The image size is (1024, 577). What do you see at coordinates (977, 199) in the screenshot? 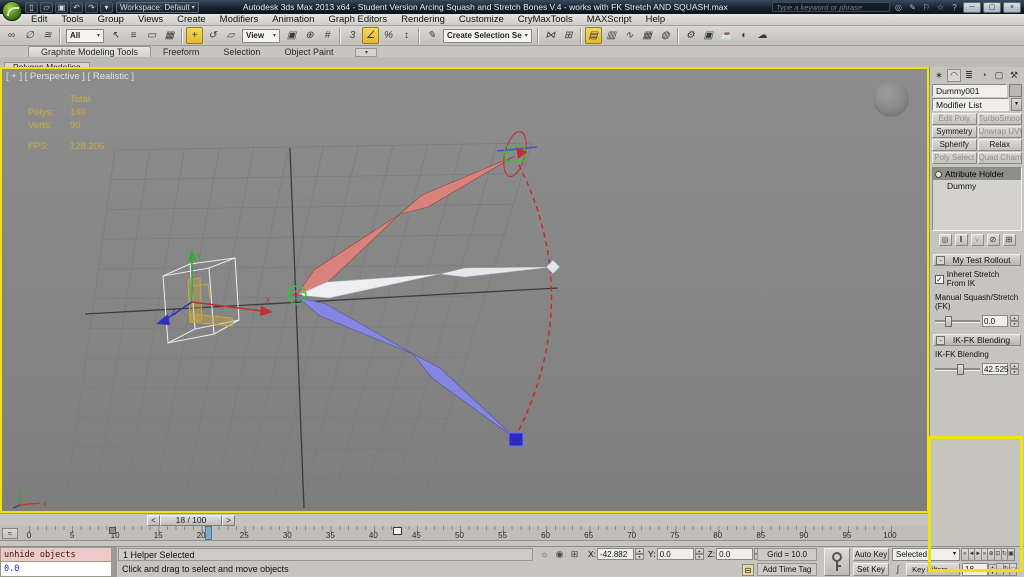
I see `modifier-stack: Attribute Holder Dummy` at bounding box center [977, 199].